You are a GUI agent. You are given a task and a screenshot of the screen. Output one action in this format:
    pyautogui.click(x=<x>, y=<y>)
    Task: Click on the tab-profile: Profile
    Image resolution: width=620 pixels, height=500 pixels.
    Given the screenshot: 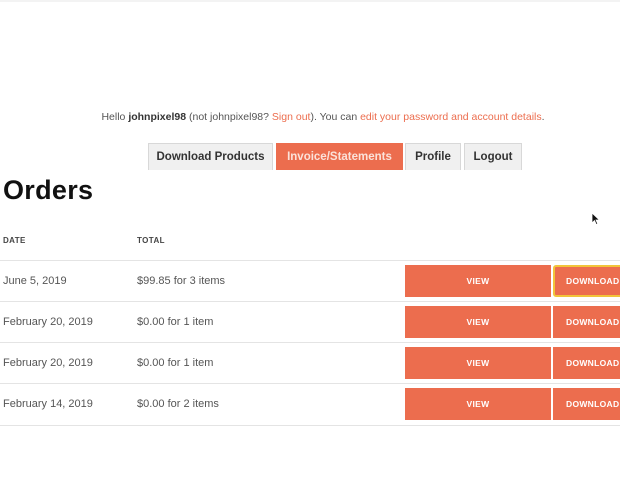 What is the action you would take?
    pyautogui.click(x=433, y=156)
    